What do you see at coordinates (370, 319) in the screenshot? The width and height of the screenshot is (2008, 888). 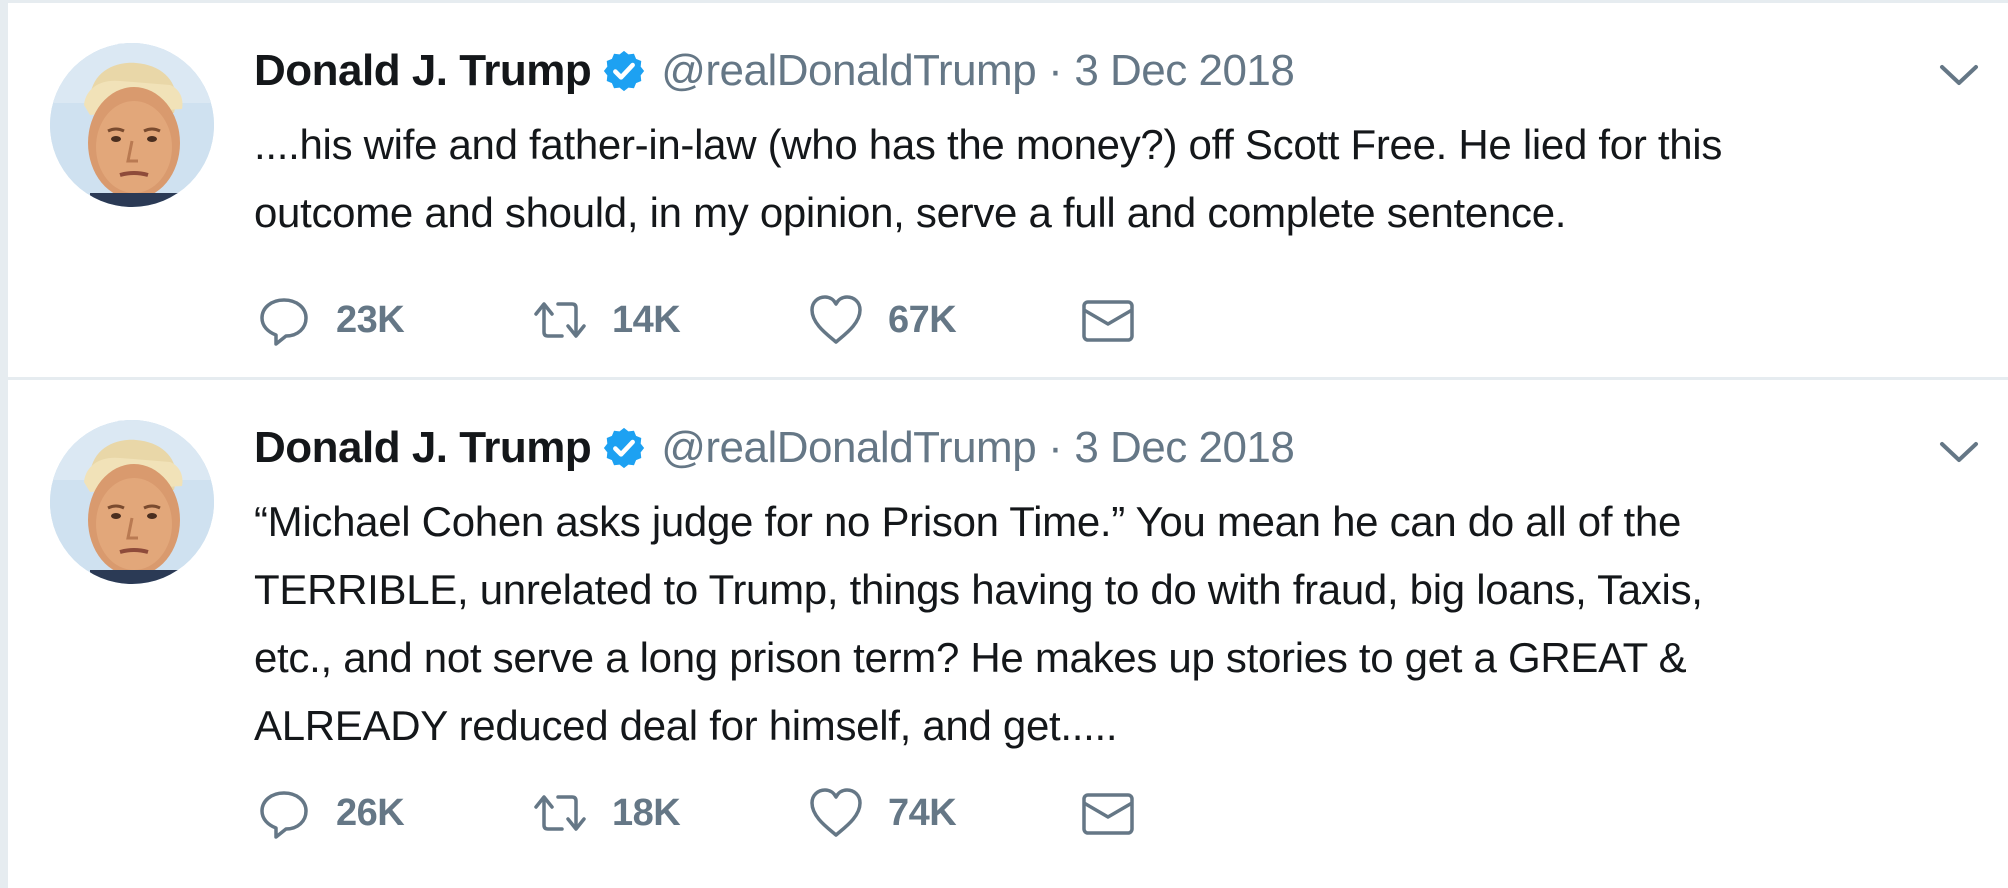 I see `reply-count: 23K` at bounding box center [370, 319].